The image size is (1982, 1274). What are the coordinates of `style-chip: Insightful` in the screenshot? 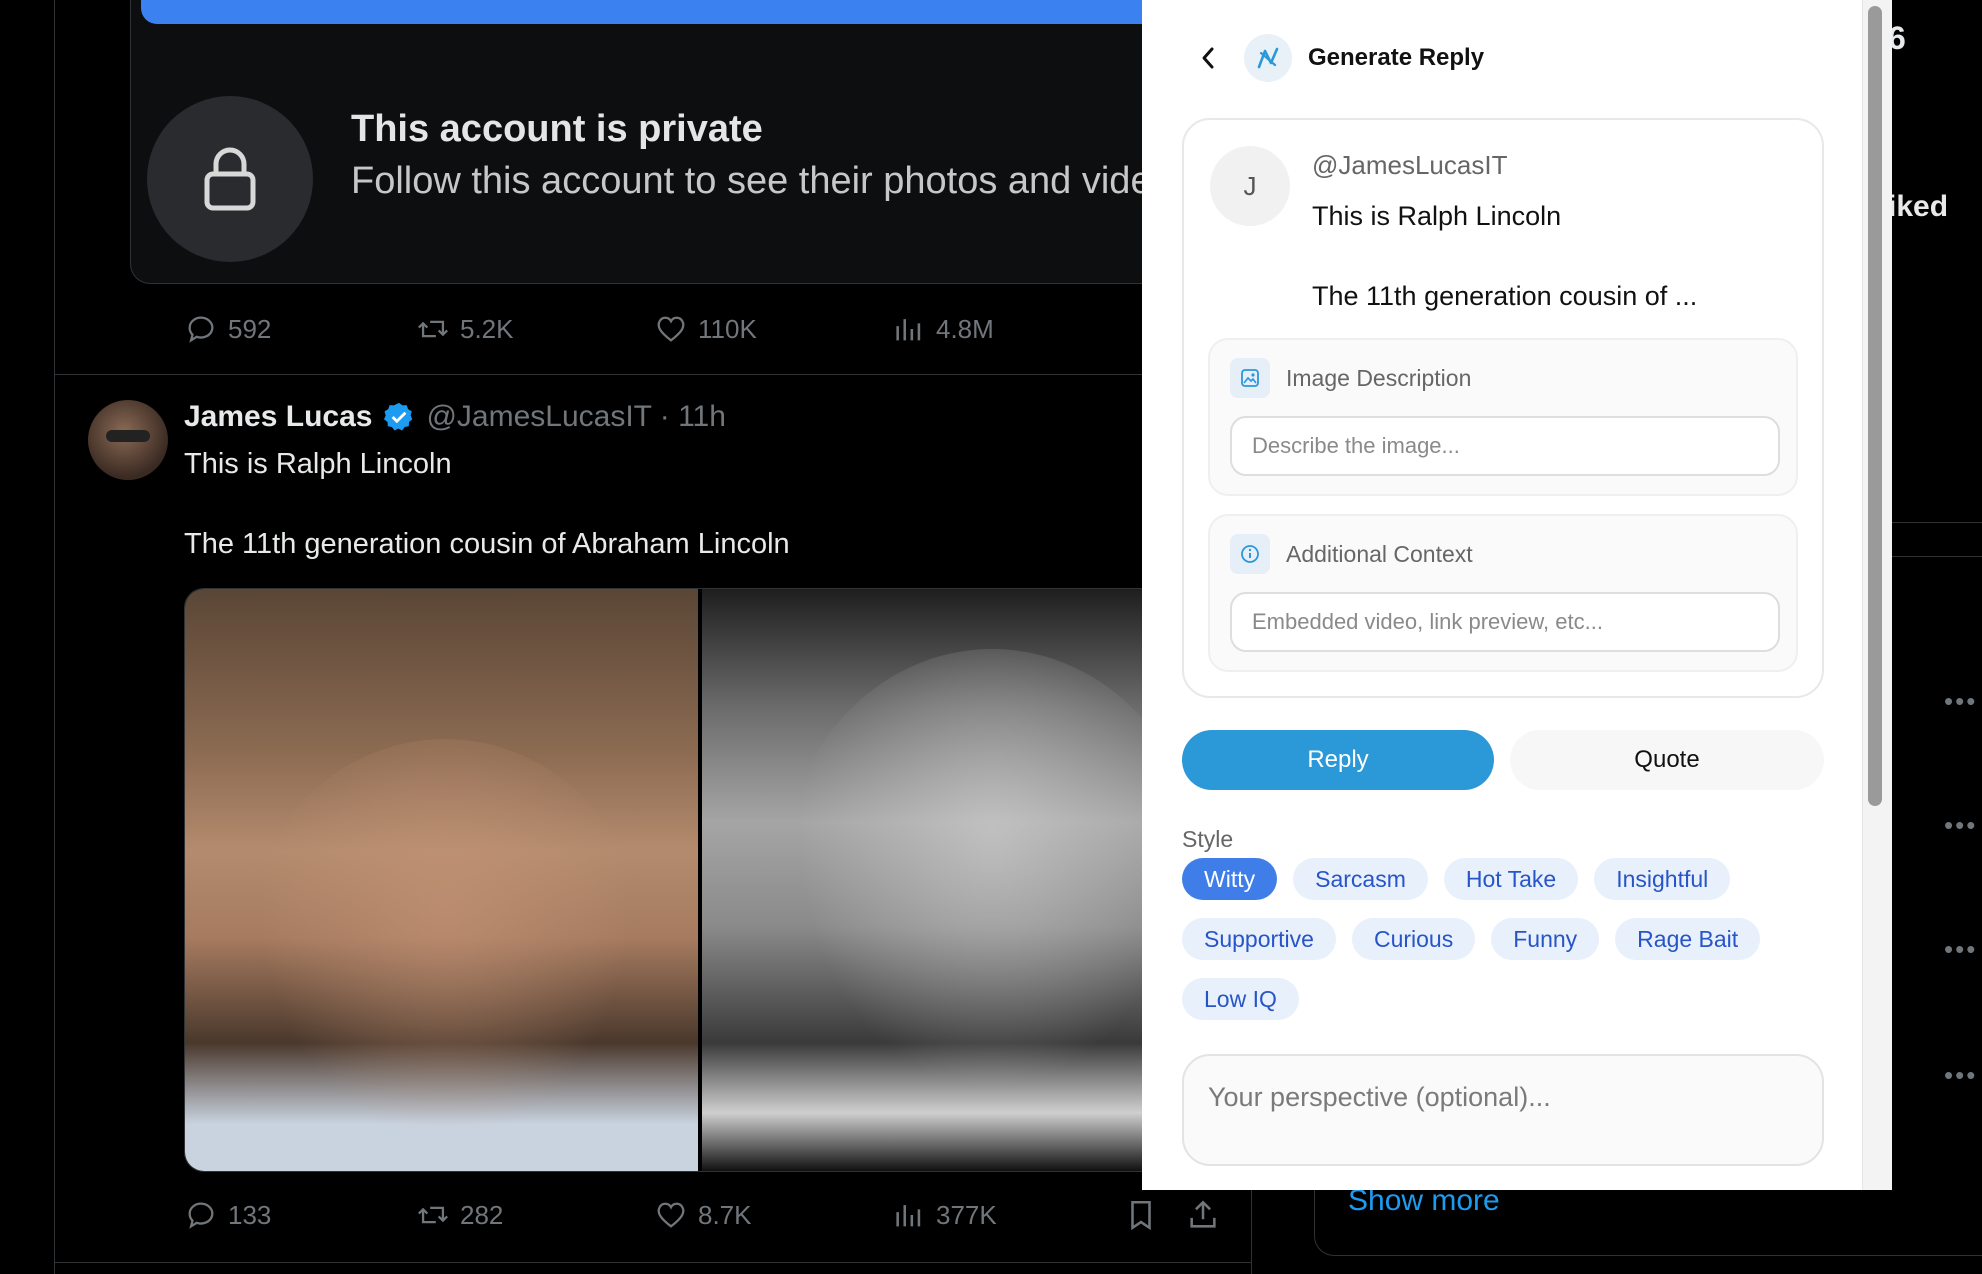 It's located at (1662, 879).